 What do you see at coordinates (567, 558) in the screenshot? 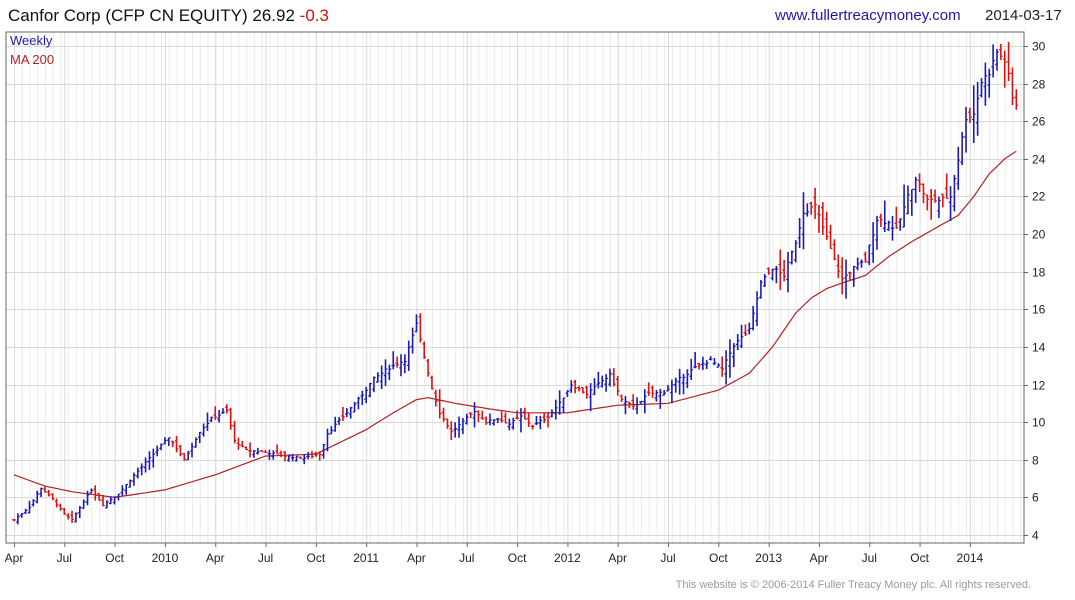
I see `x-tick-label: 2012` at bounding box center [567, 558].